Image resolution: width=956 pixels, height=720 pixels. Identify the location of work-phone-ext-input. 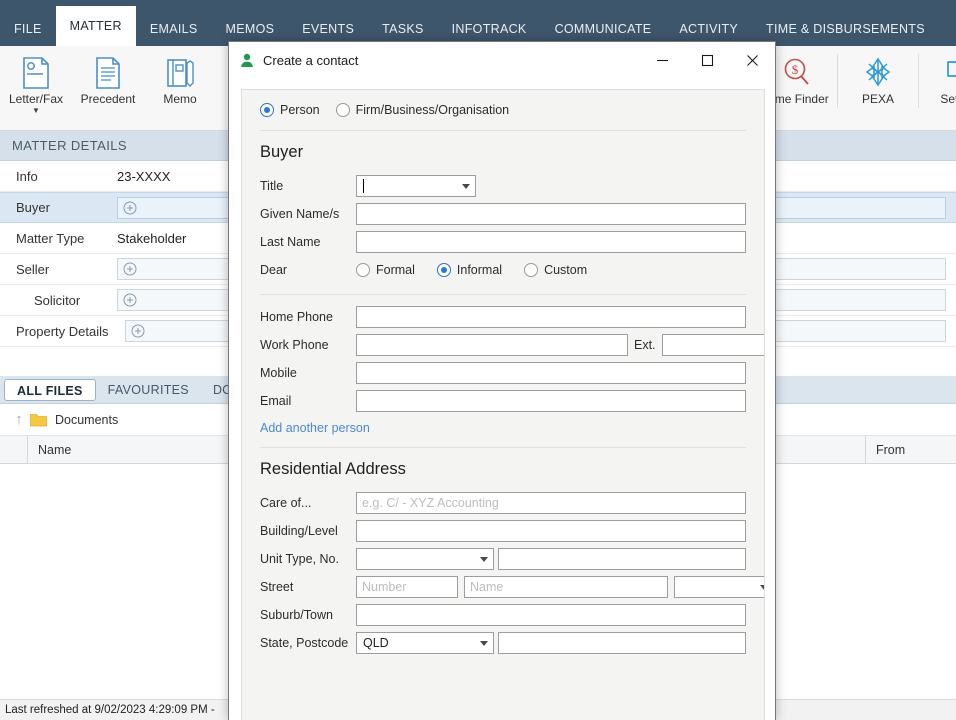
(712, 345).